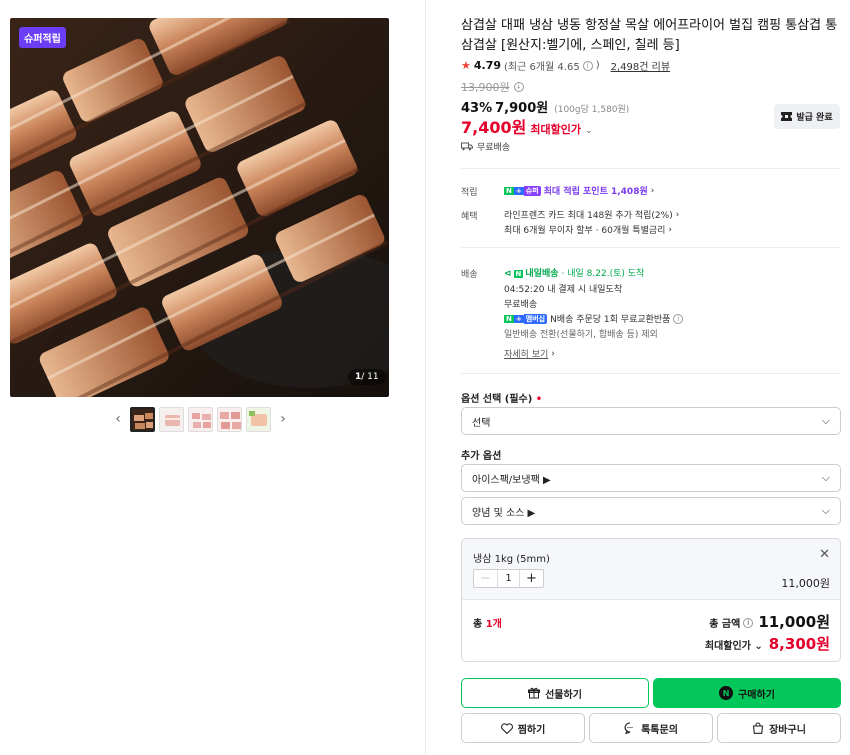  I want to click on coupon-icon, so click(787, 116).